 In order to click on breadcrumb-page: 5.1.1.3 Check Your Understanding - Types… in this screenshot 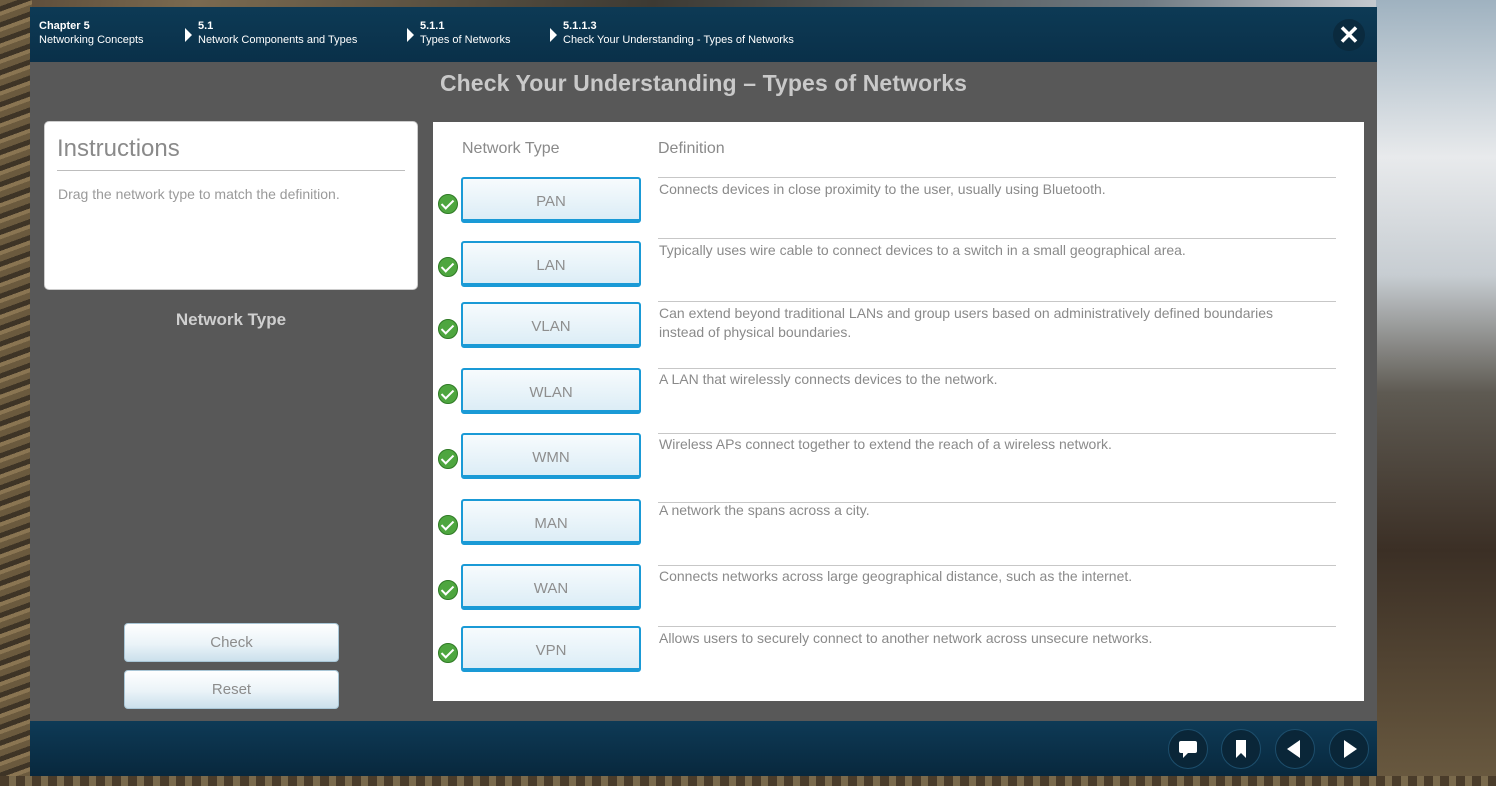, I will do `click(678, 33)`.